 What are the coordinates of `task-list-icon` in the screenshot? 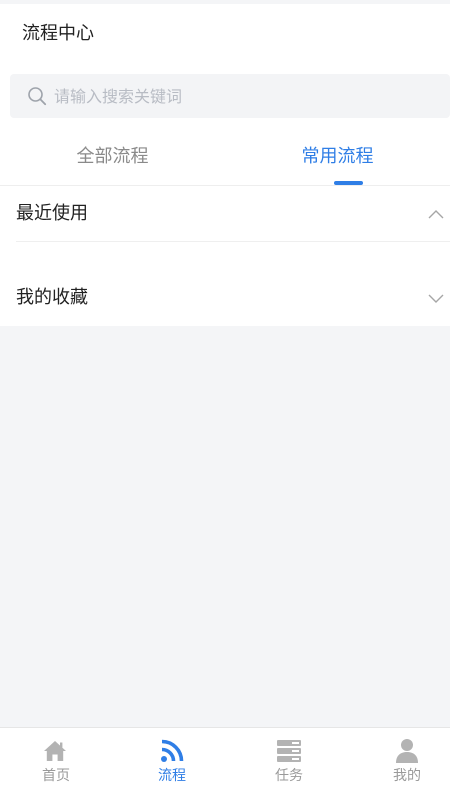 It's located at (289, 751).